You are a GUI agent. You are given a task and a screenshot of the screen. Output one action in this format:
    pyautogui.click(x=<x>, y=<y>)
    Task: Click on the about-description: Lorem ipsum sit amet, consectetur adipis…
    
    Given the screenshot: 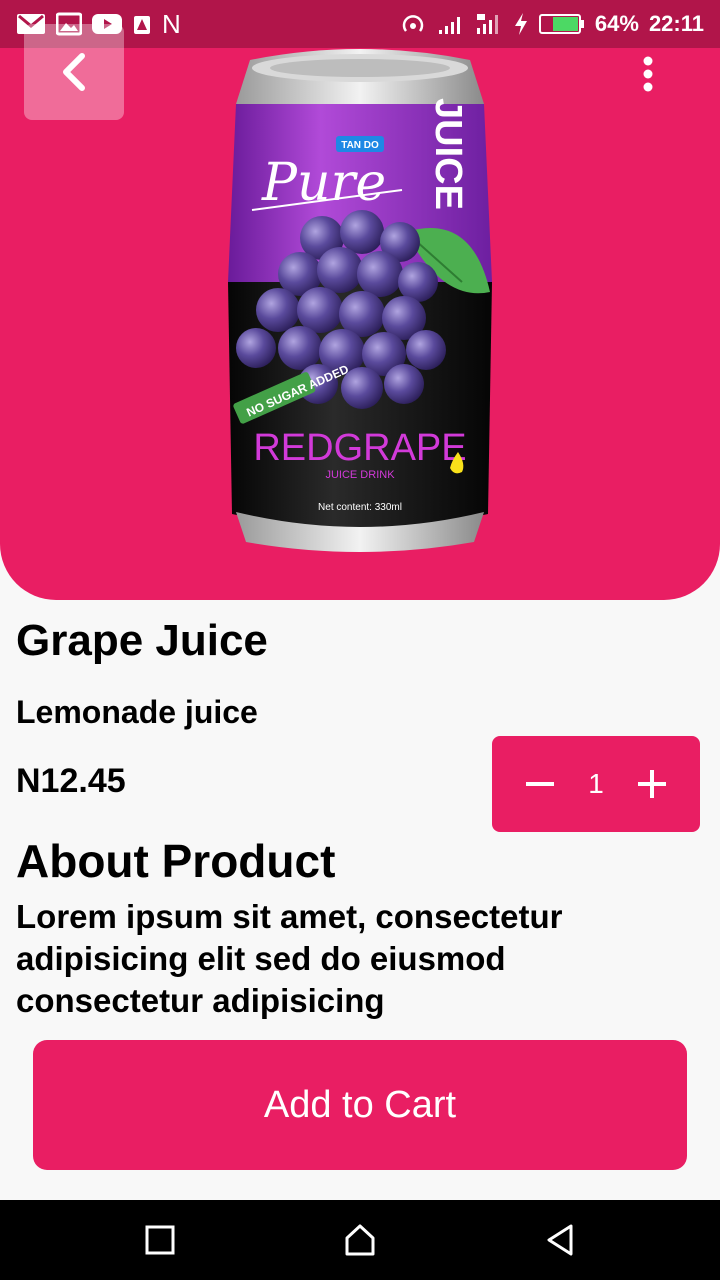 What is the action you would take?
    pyautogui.click(x=289, y=958)
    